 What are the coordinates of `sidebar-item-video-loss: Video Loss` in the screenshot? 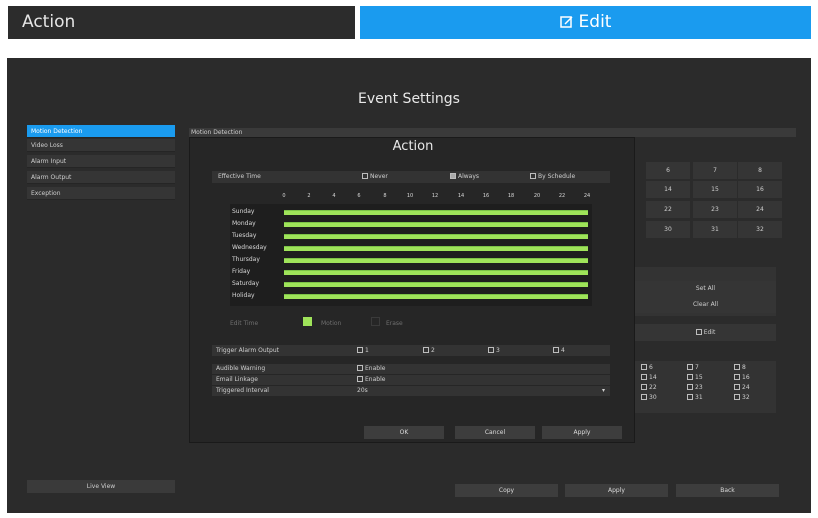 It's located at (101, 145).